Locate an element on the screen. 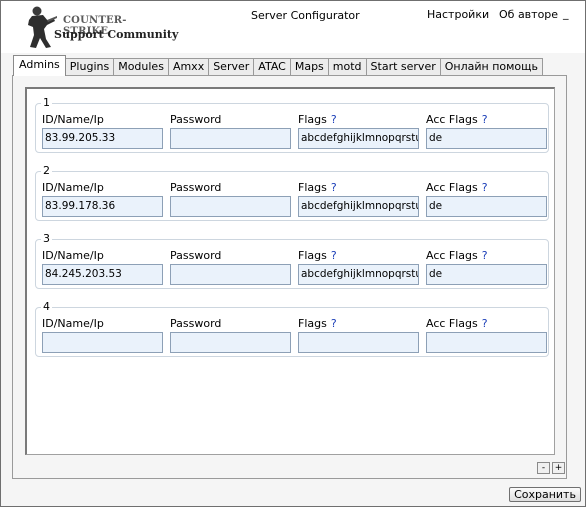 The height and width of the screenshot is (507, 586). logo-subtitle: Support Community is located at coordinates (116, 34).